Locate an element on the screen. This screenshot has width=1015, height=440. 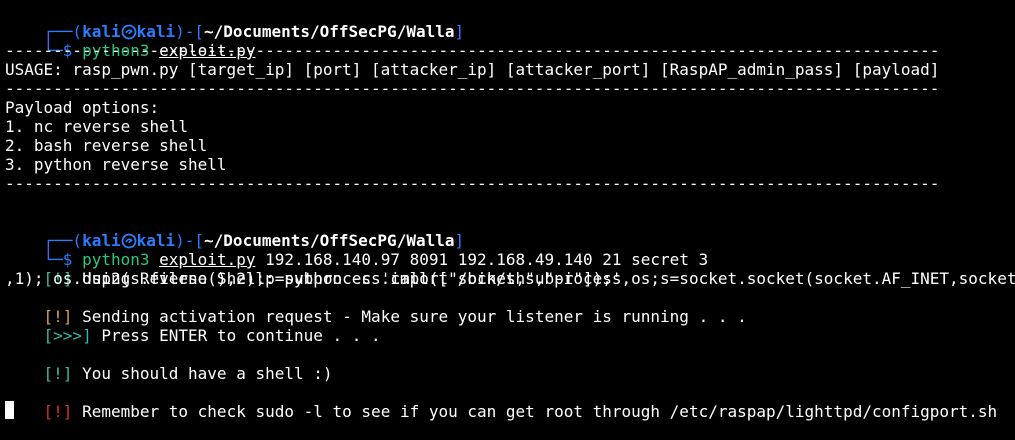
output-press-enter: [>>>] Press ENTER to continue . . . is located at coordinates (193, 326).